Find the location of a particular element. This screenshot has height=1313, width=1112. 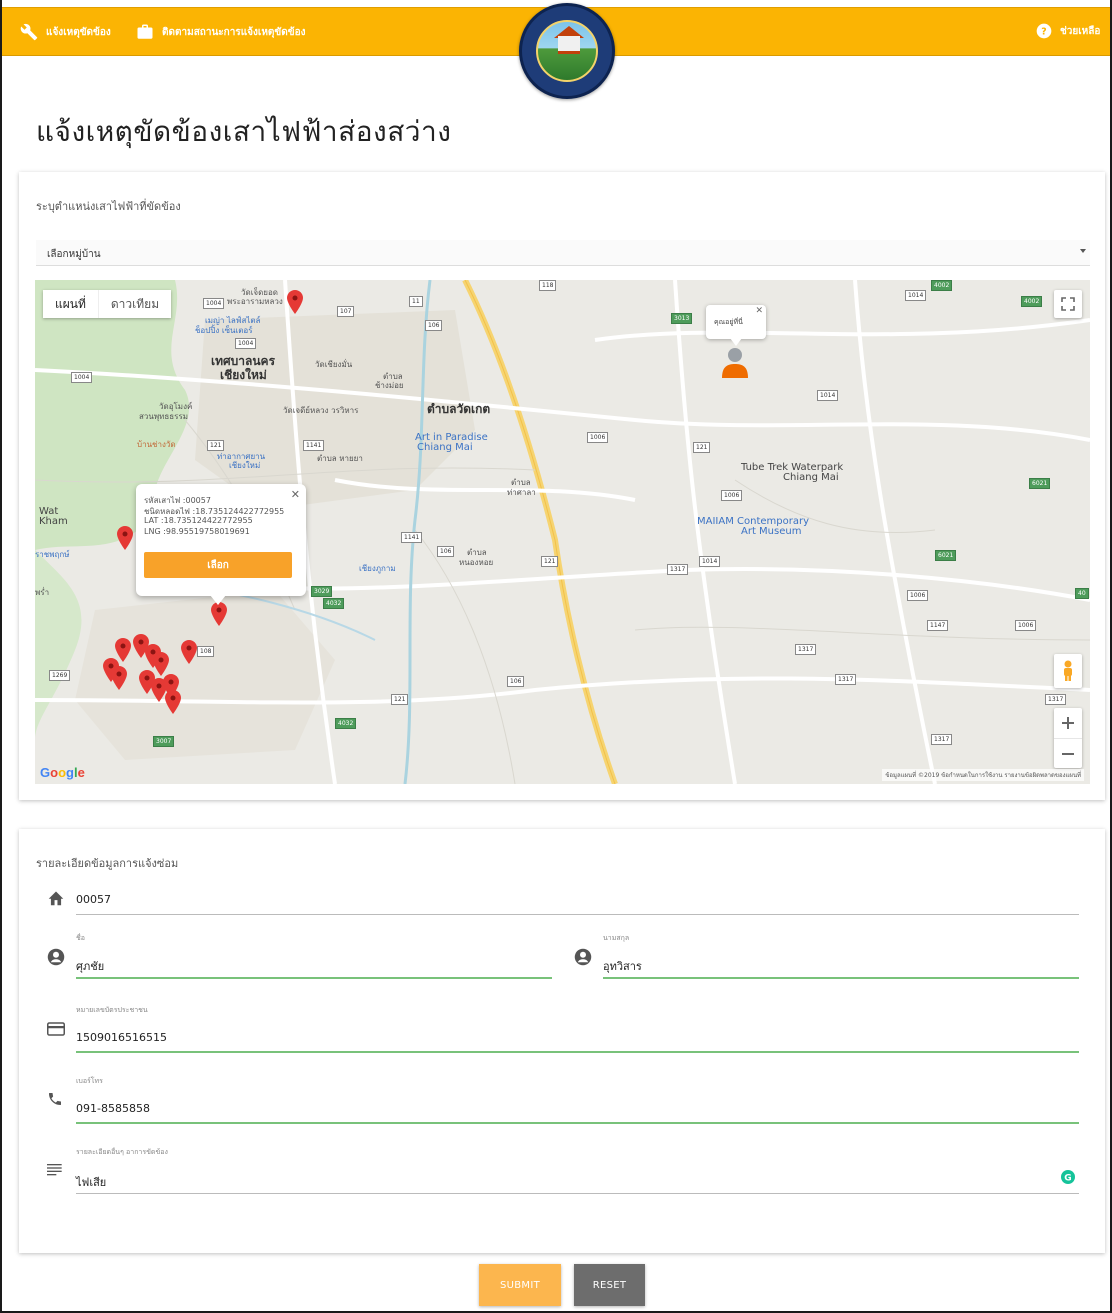

map-label-ratchaphruek: ราชพฤกษ์ is located at coordinates (52, 554).